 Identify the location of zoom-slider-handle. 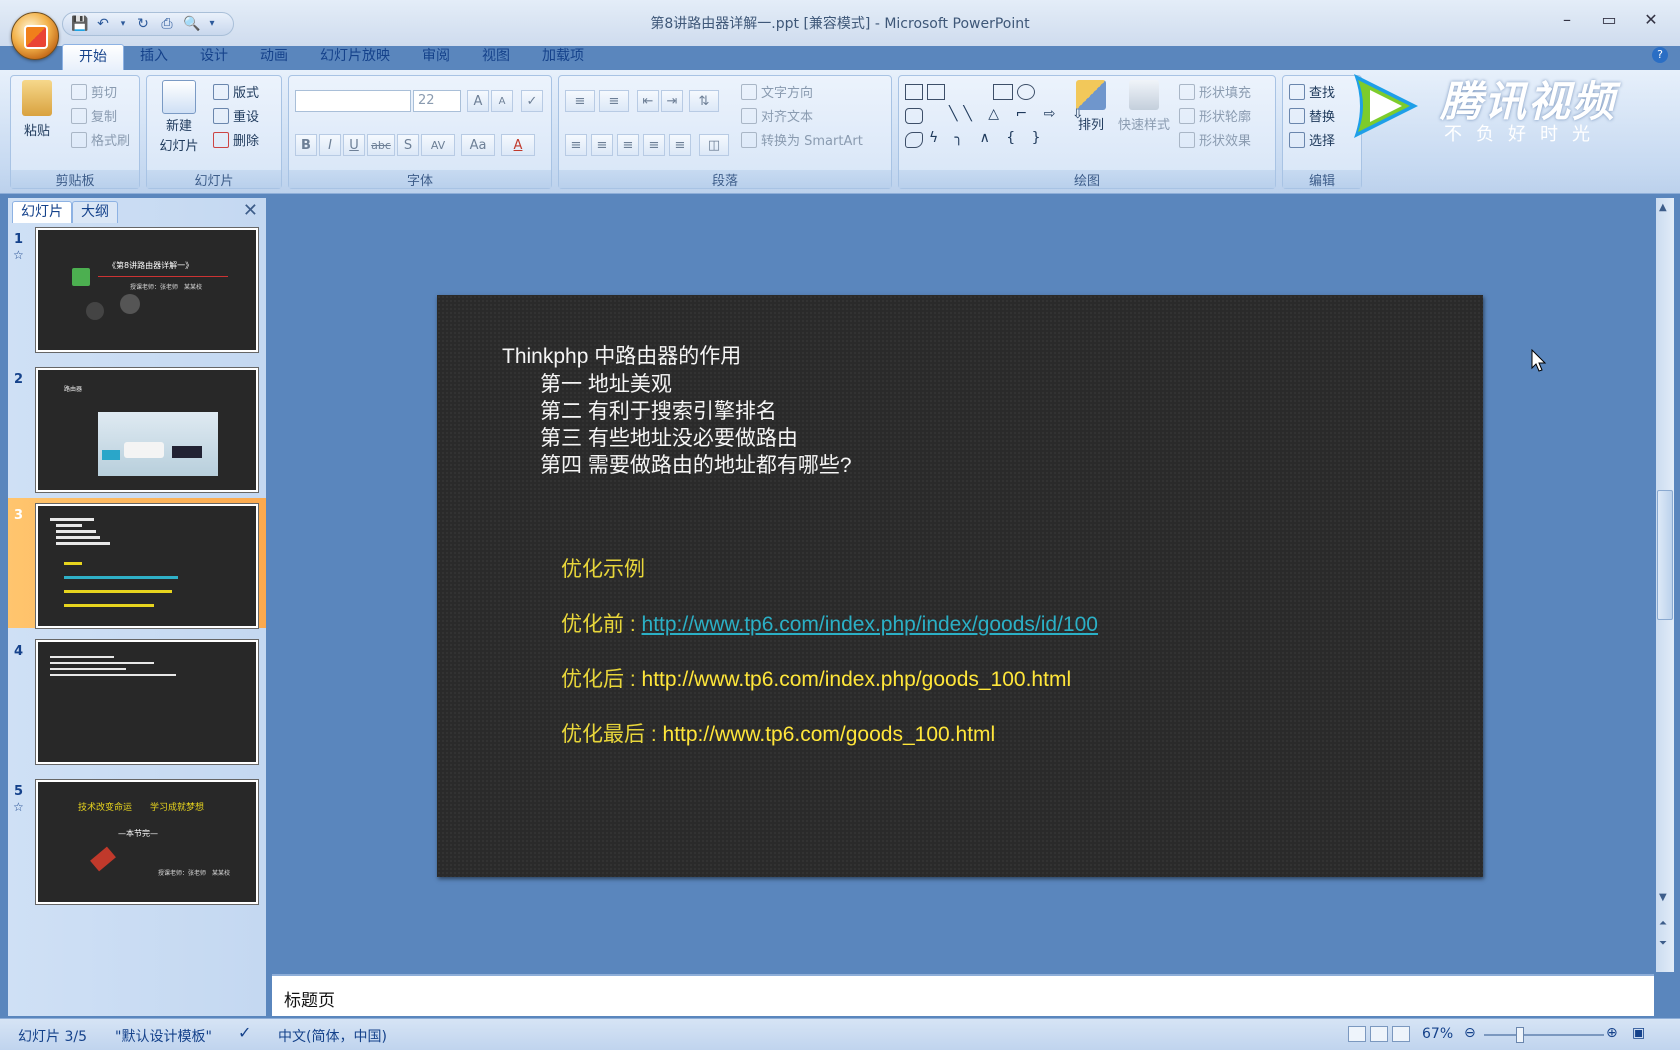
(1520, 1035).